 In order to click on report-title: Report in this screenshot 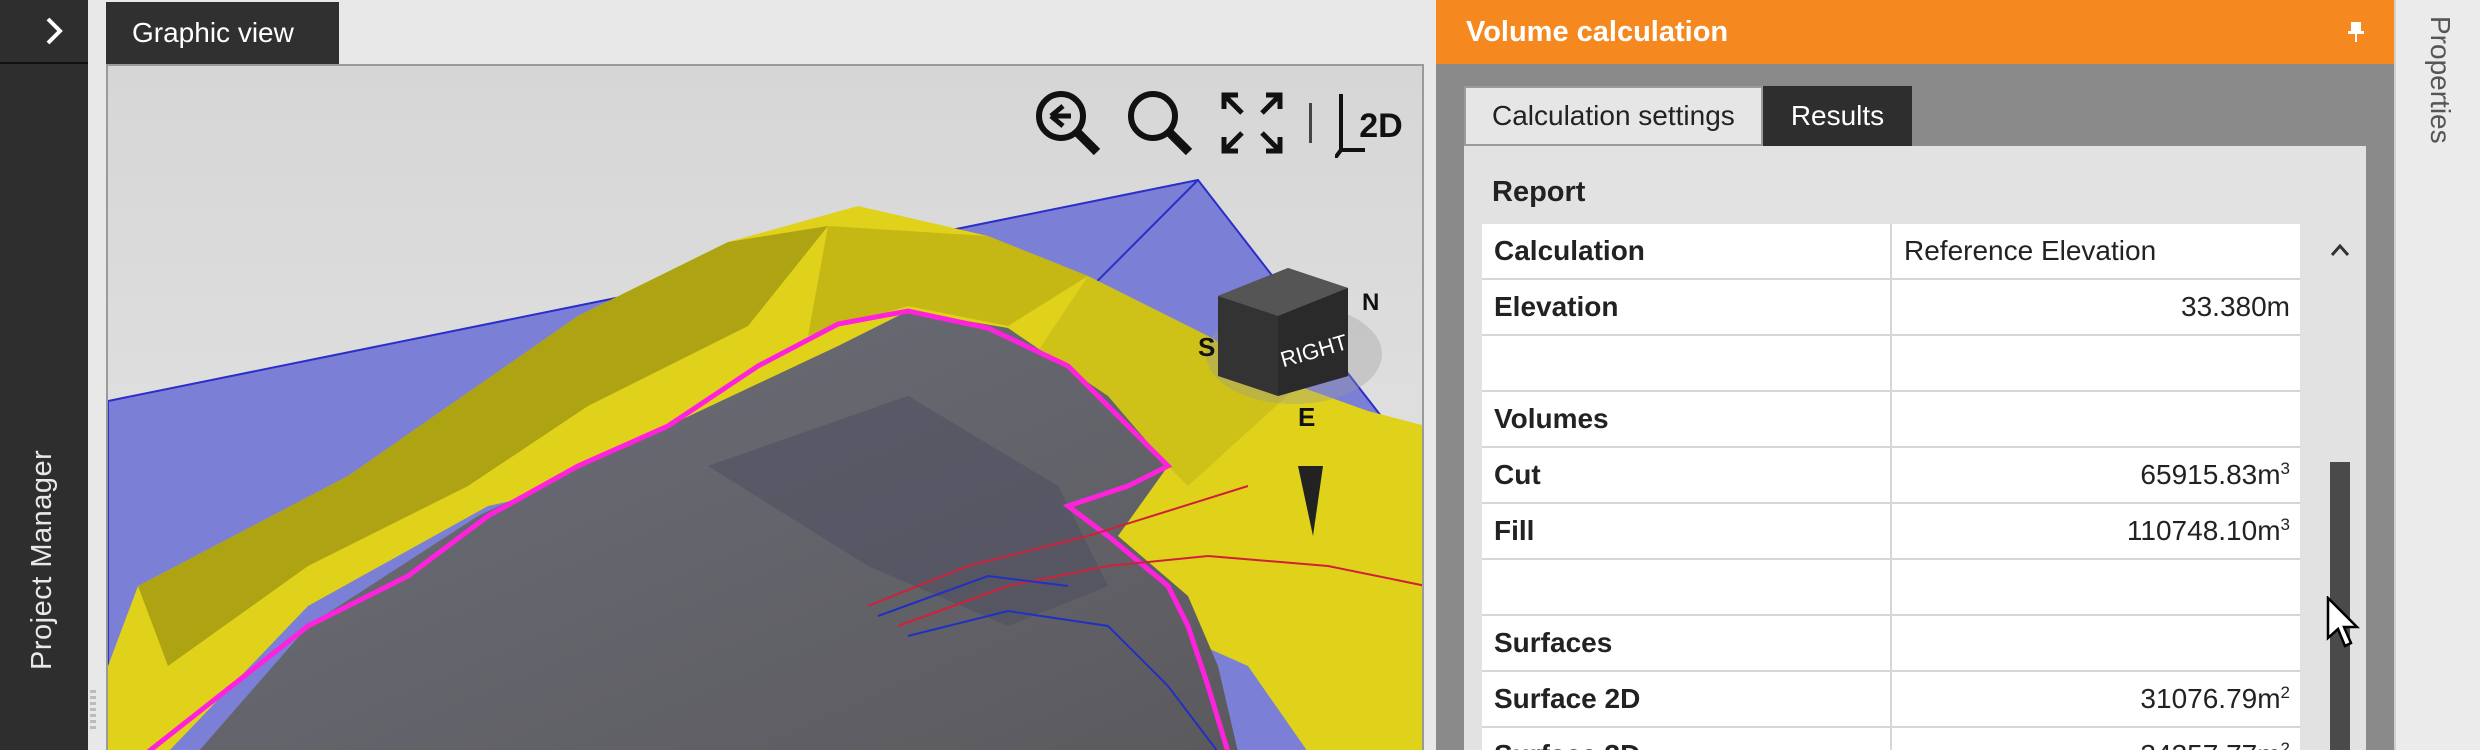, I will do `click(1539, 192)`.